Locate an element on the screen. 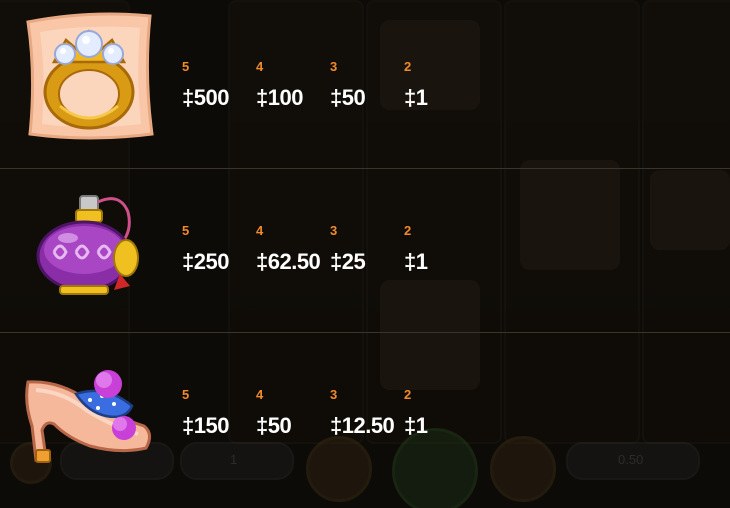  pay-5-of-a-kind: 5 ‡500 is located at coordinates (222, 85).